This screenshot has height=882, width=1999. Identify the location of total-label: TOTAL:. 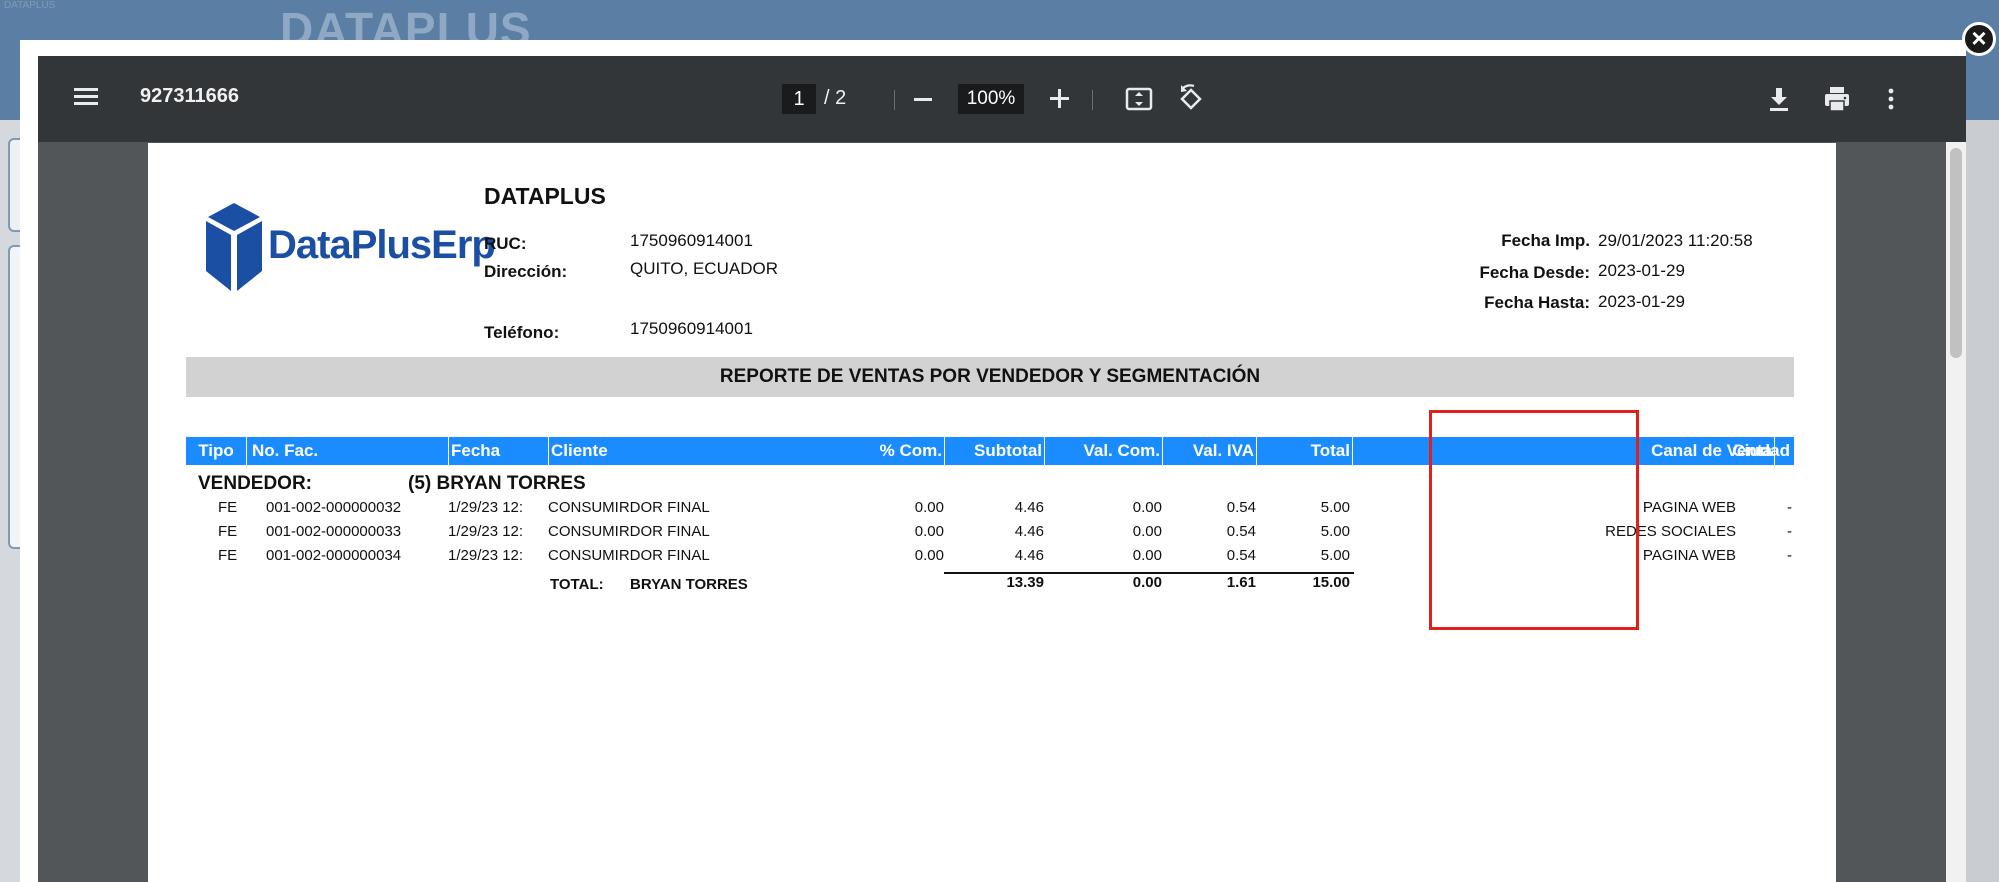
(577, 584).